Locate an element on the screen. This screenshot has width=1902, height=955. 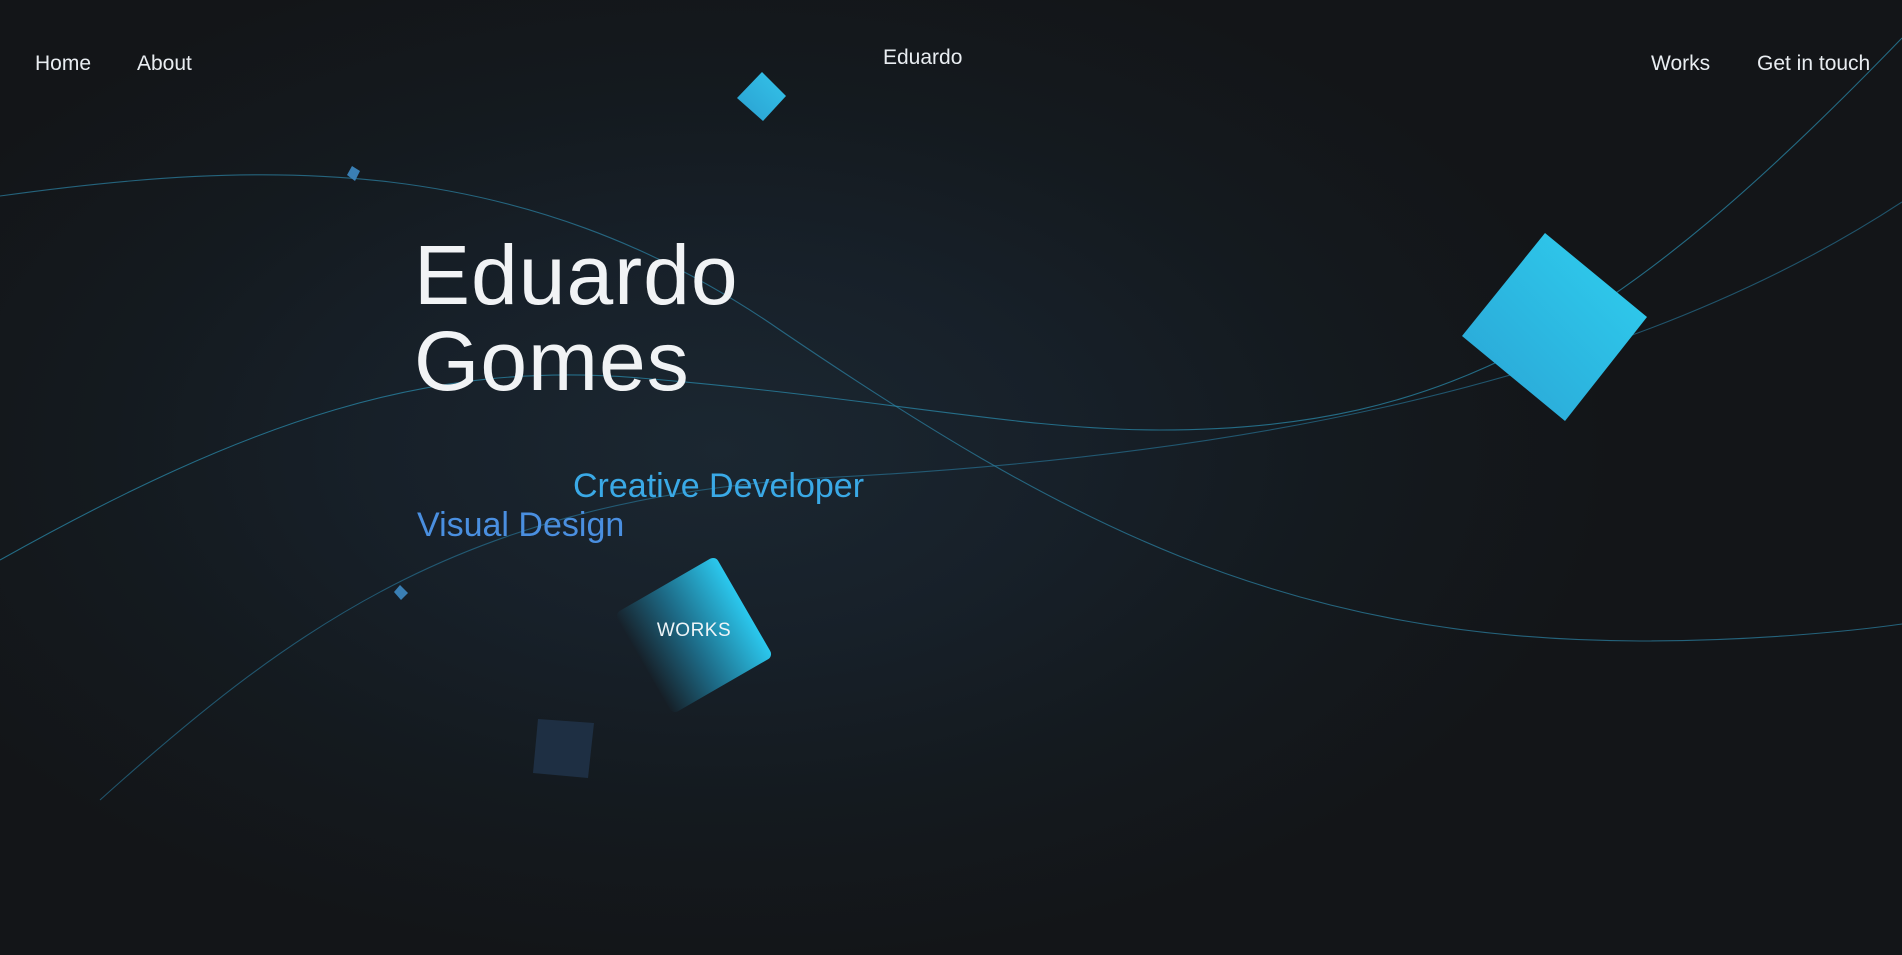
brand-logo-link: Eduardo is located at coordinates (922, 58).